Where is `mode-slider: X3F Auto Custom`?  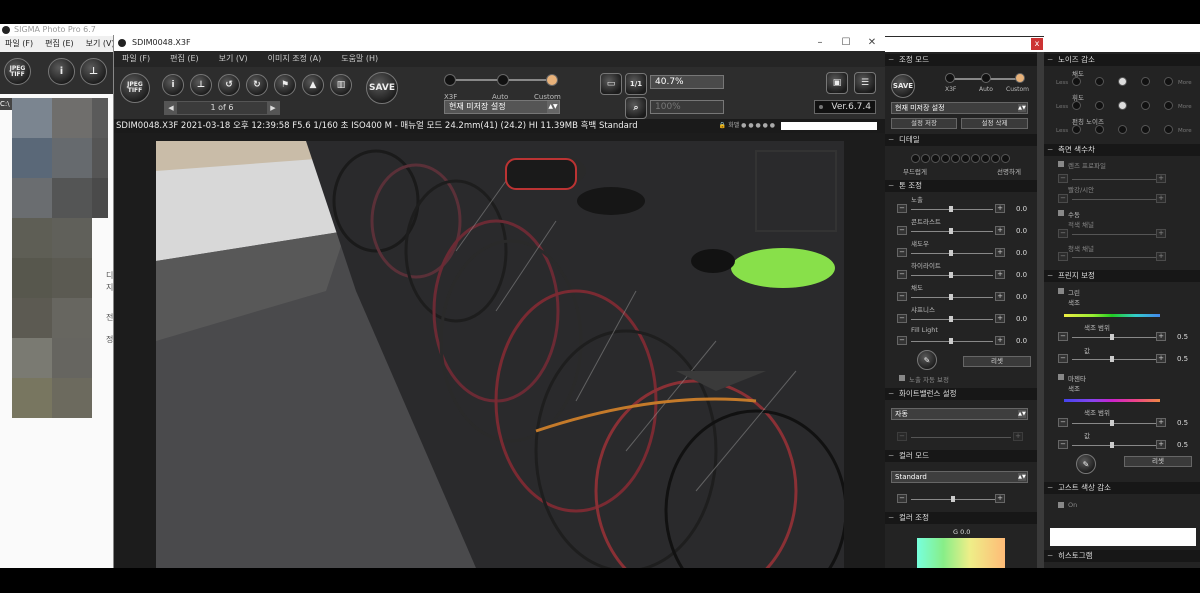
mode-slider: X3F Auto Custom is located at coordinates (504, 88).